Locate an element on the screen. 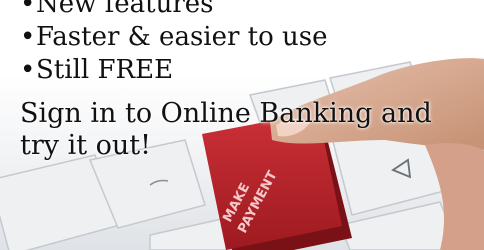 This screenshot has height=250, width=484. feature-text: New features is located at coordinates (125, 9).